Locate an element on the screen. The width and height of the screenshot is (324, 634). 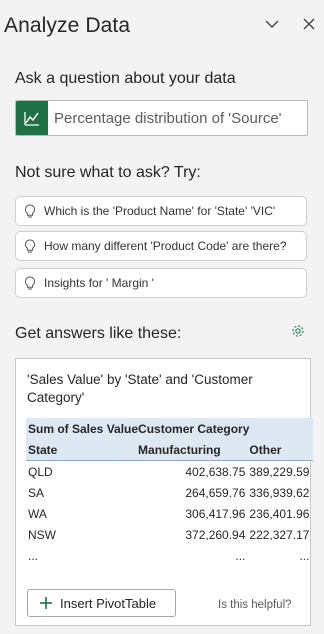
suggestion-item: Insights for ' Margin ' is located at coordinates (161, 283).